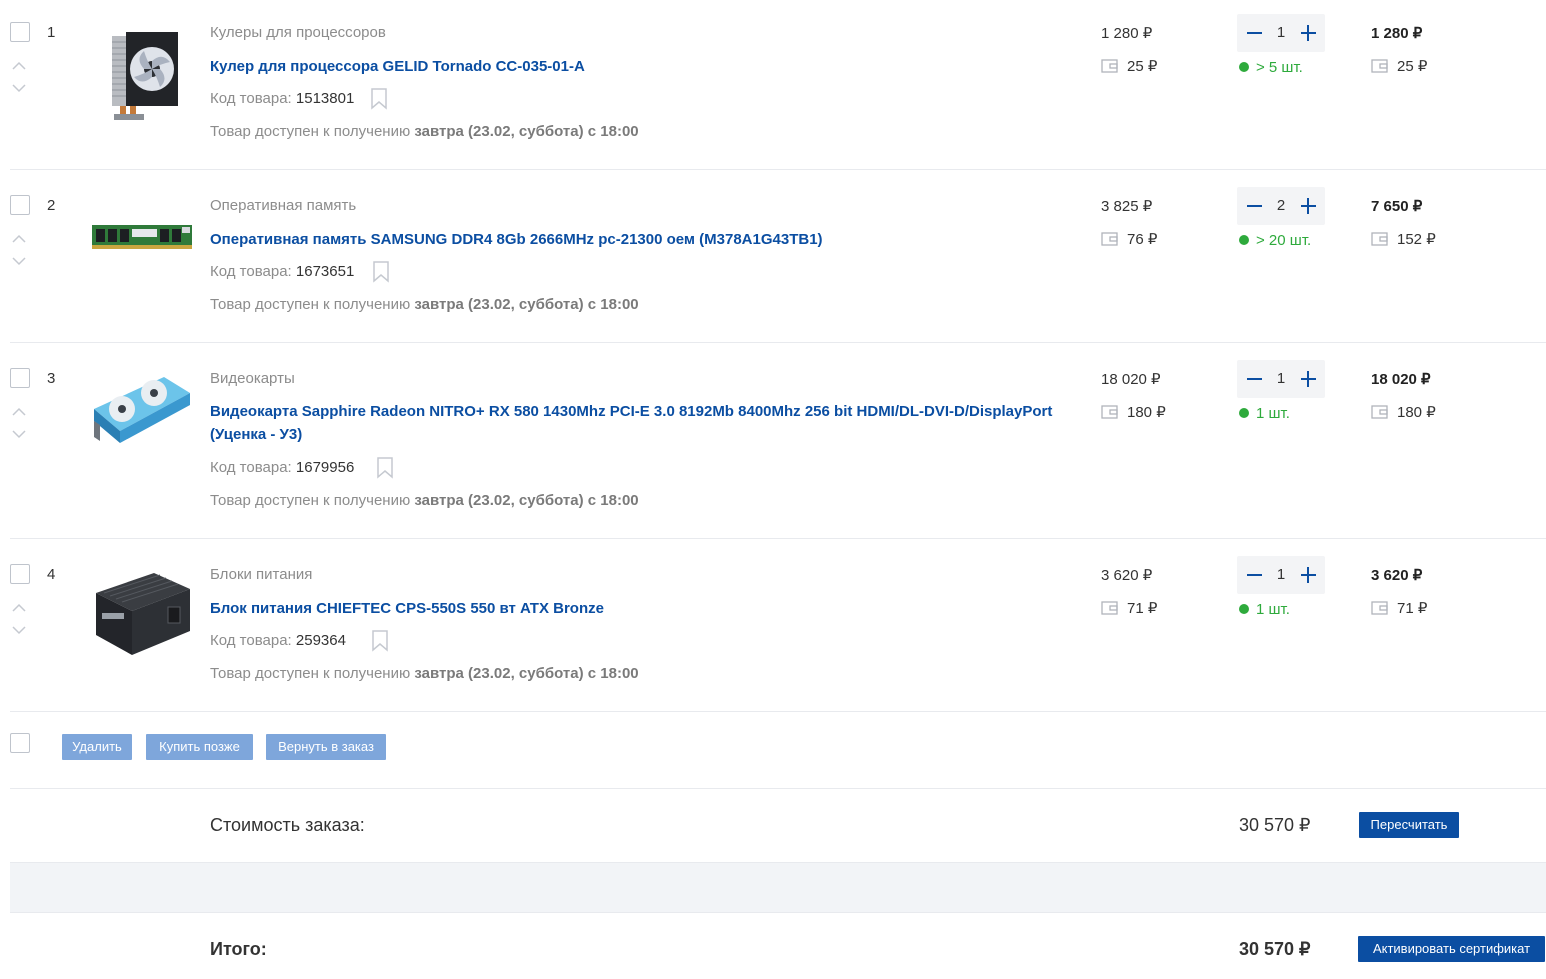 The width and height of the screenshot is (1546, 979). What do you see at coordinates (142, 615) in the screenshot?
I see `power-supply-image` at bounding box center [142, 615].